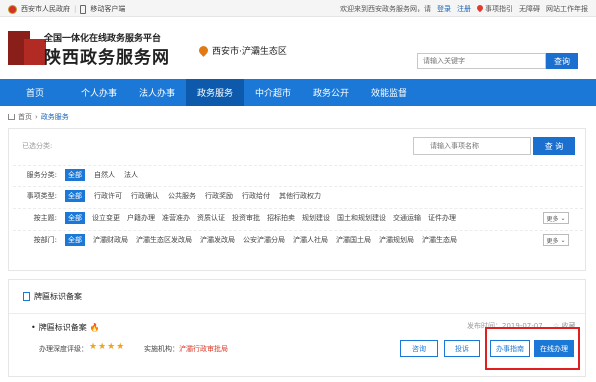  I want to click on filter-label: 按主题:, so click(45, 217).